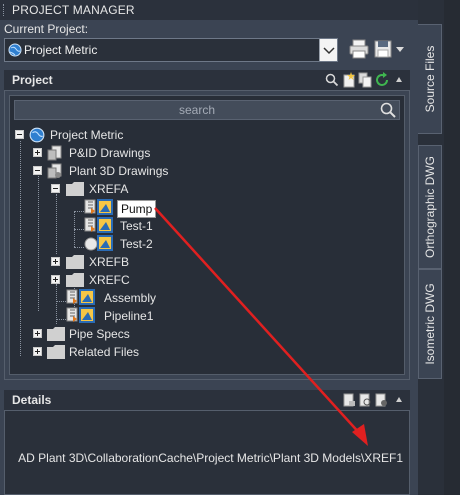 The width and height of the screenshot is (460, 495). I want to click on refresh-icon, so click(382, 80).